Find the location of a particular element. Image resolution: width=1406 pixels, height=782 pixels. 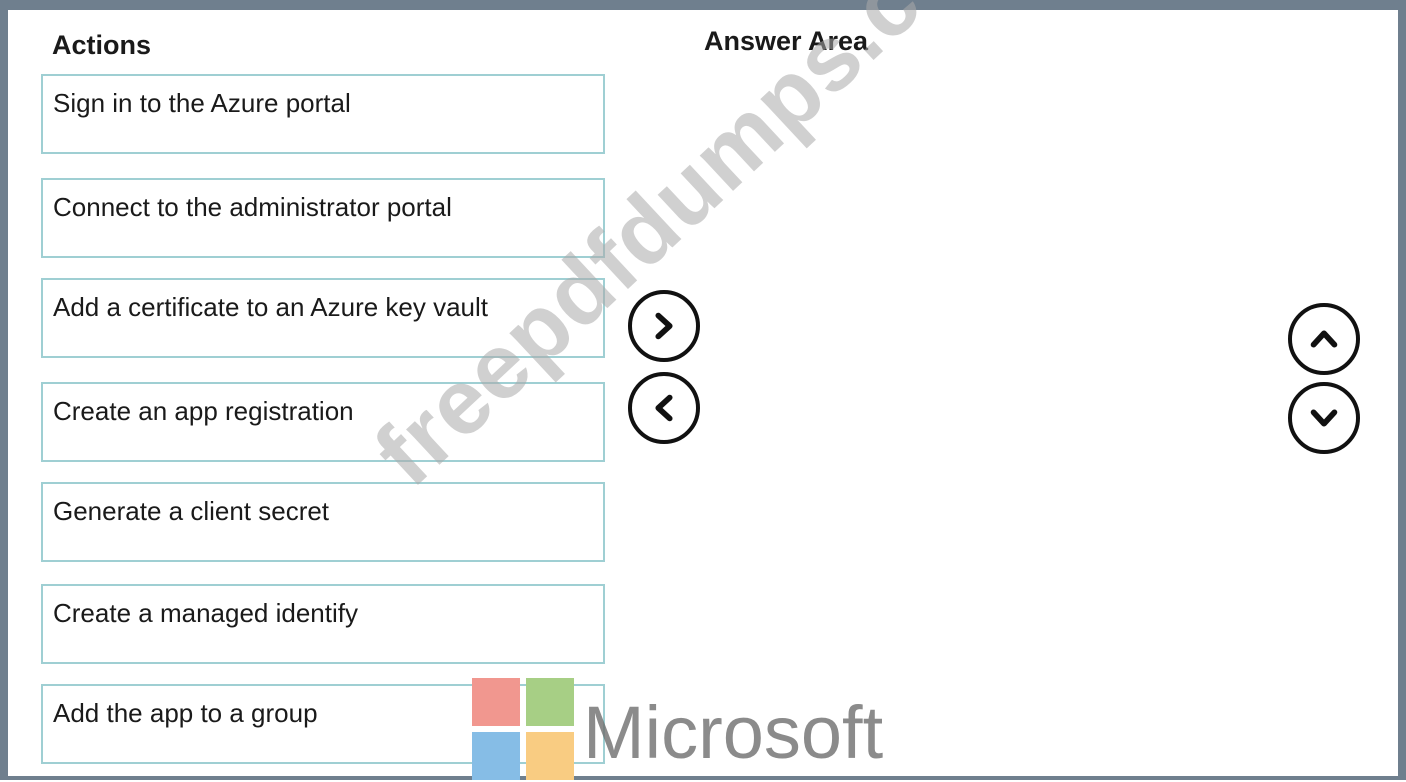

action-label: Add the app to a group is located at coordinates (185, 713).